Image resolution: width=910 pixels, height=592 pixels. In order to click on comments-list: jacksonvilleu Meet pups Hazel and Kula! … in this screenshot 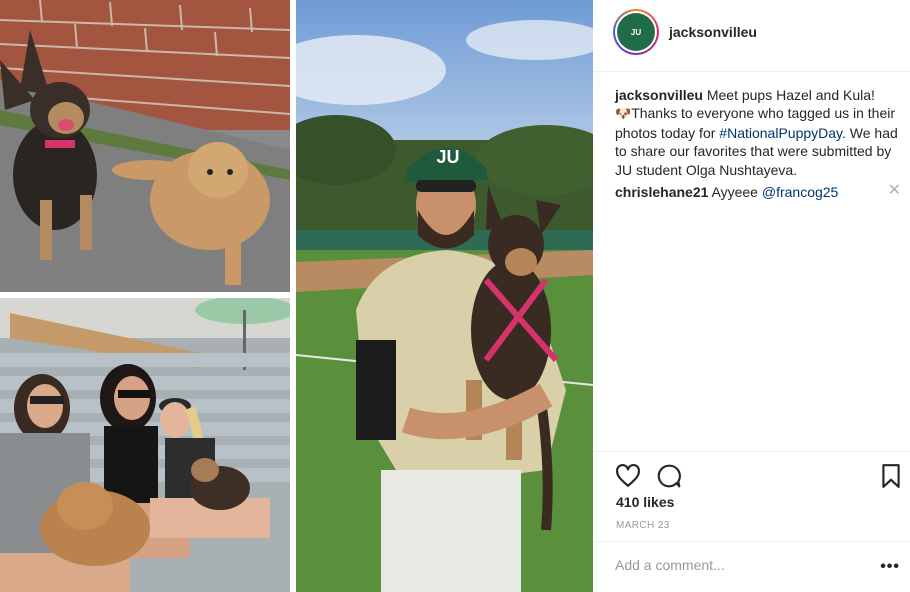, I will do `click(758, 145)`.